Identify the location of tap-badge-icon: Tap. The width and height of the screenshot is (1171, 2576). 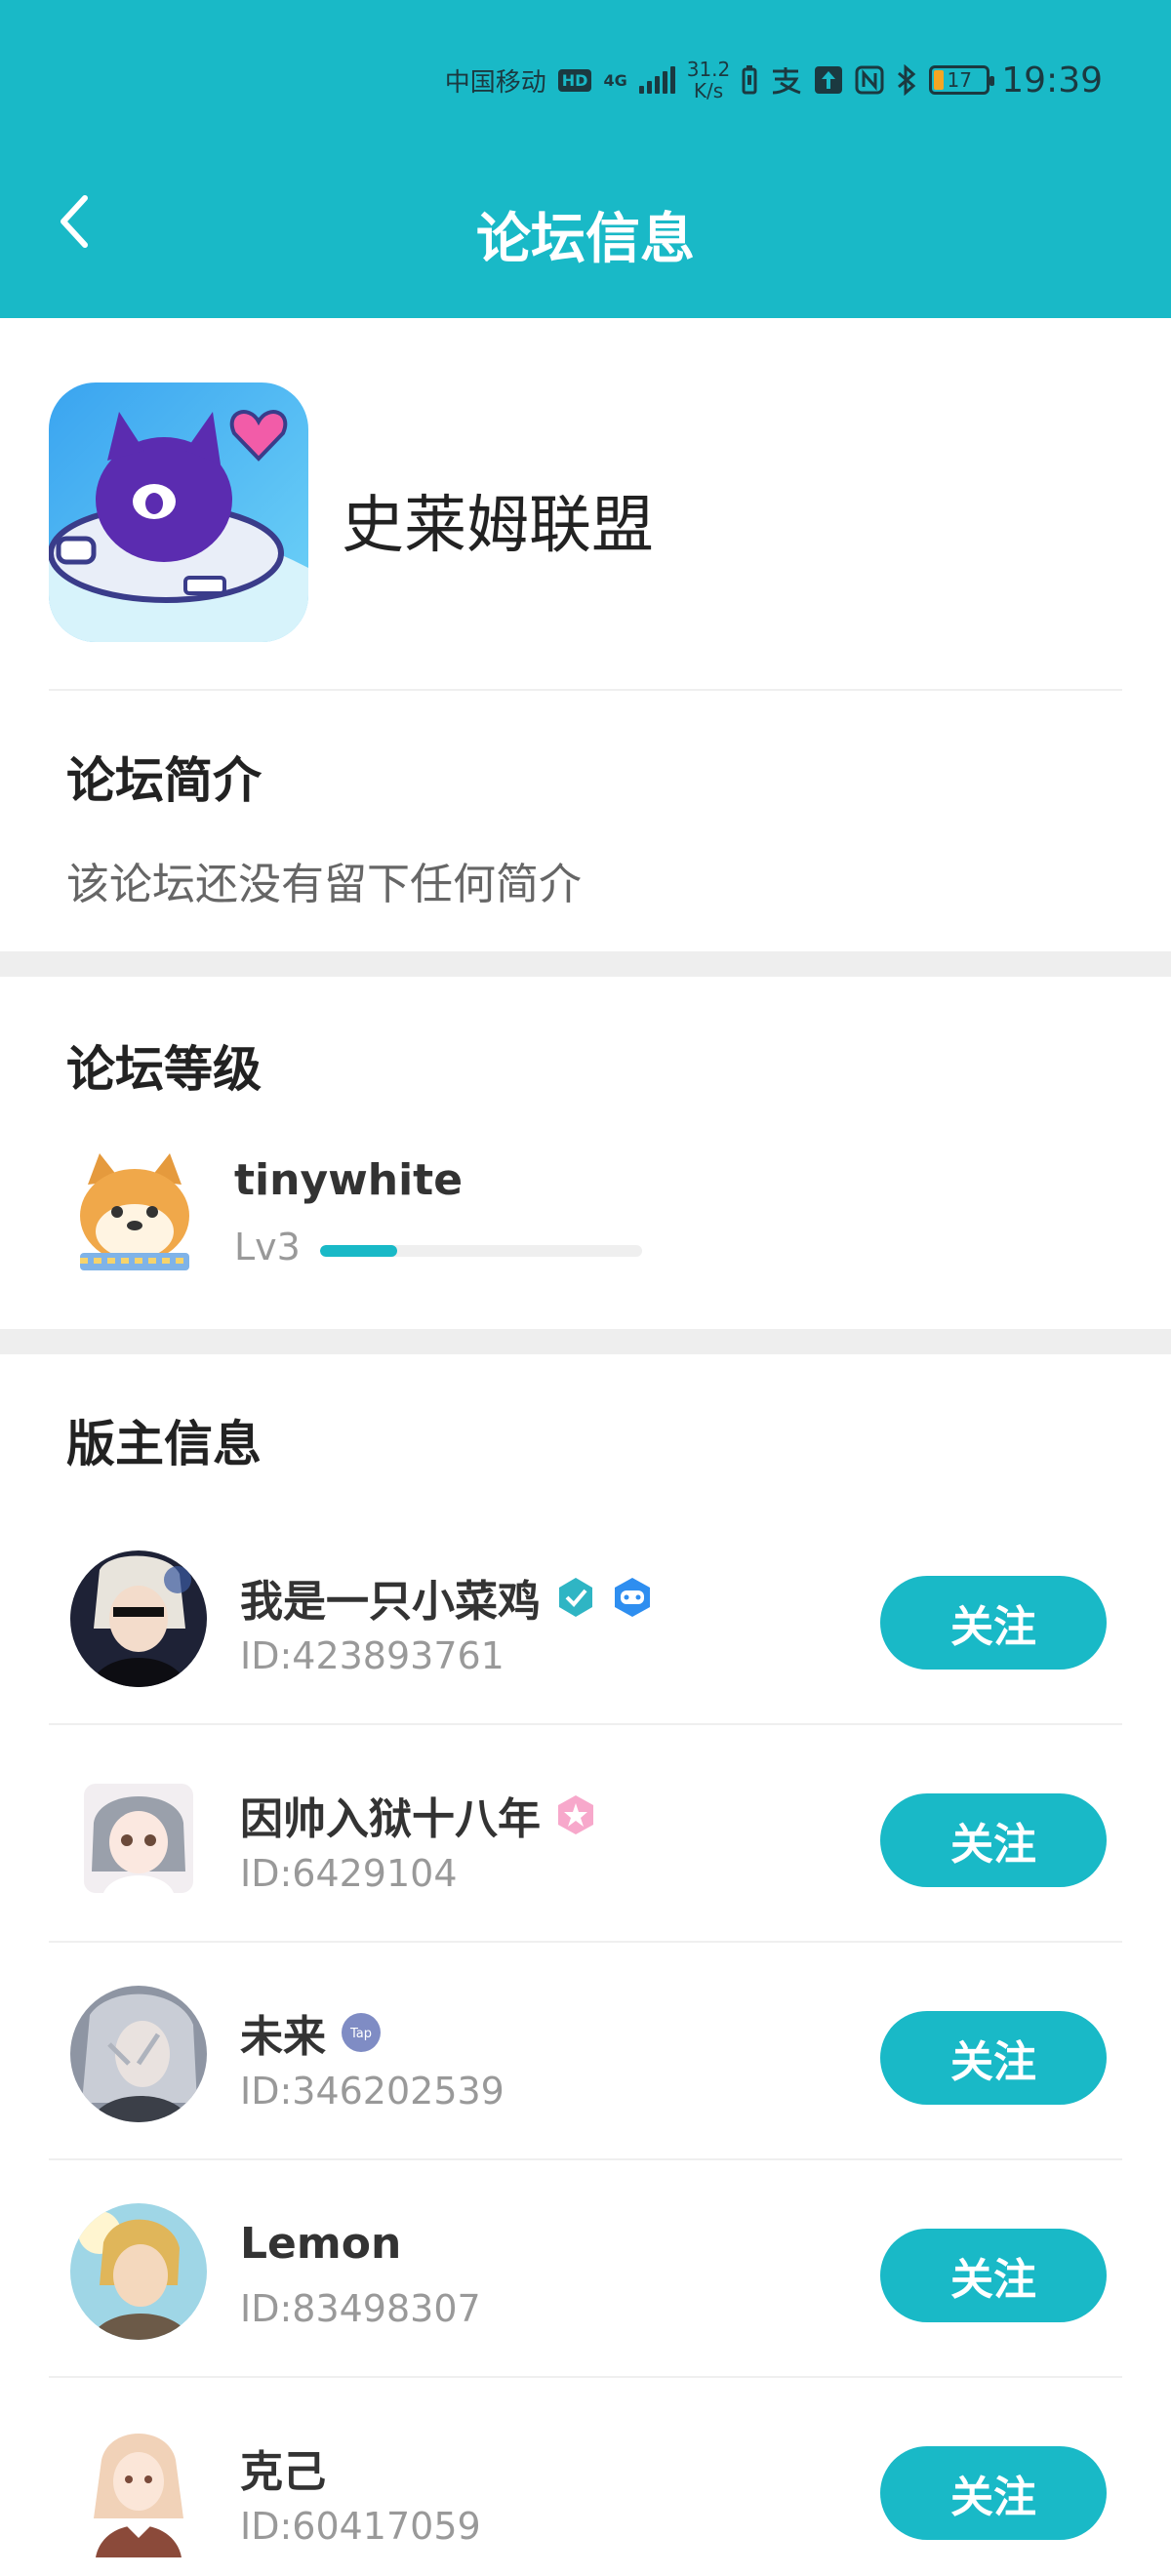
(361, 2032).